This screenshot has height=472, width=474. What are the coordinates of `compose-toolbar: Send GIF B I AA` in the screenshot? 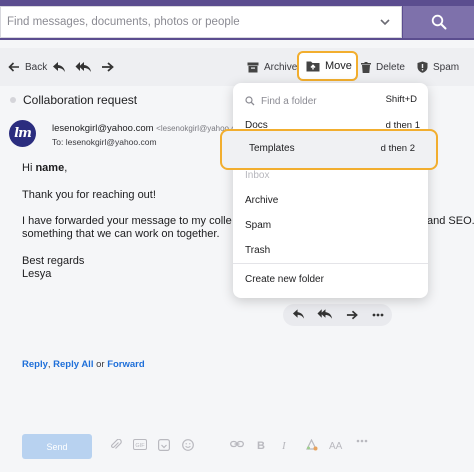 It's located at (237, 448).